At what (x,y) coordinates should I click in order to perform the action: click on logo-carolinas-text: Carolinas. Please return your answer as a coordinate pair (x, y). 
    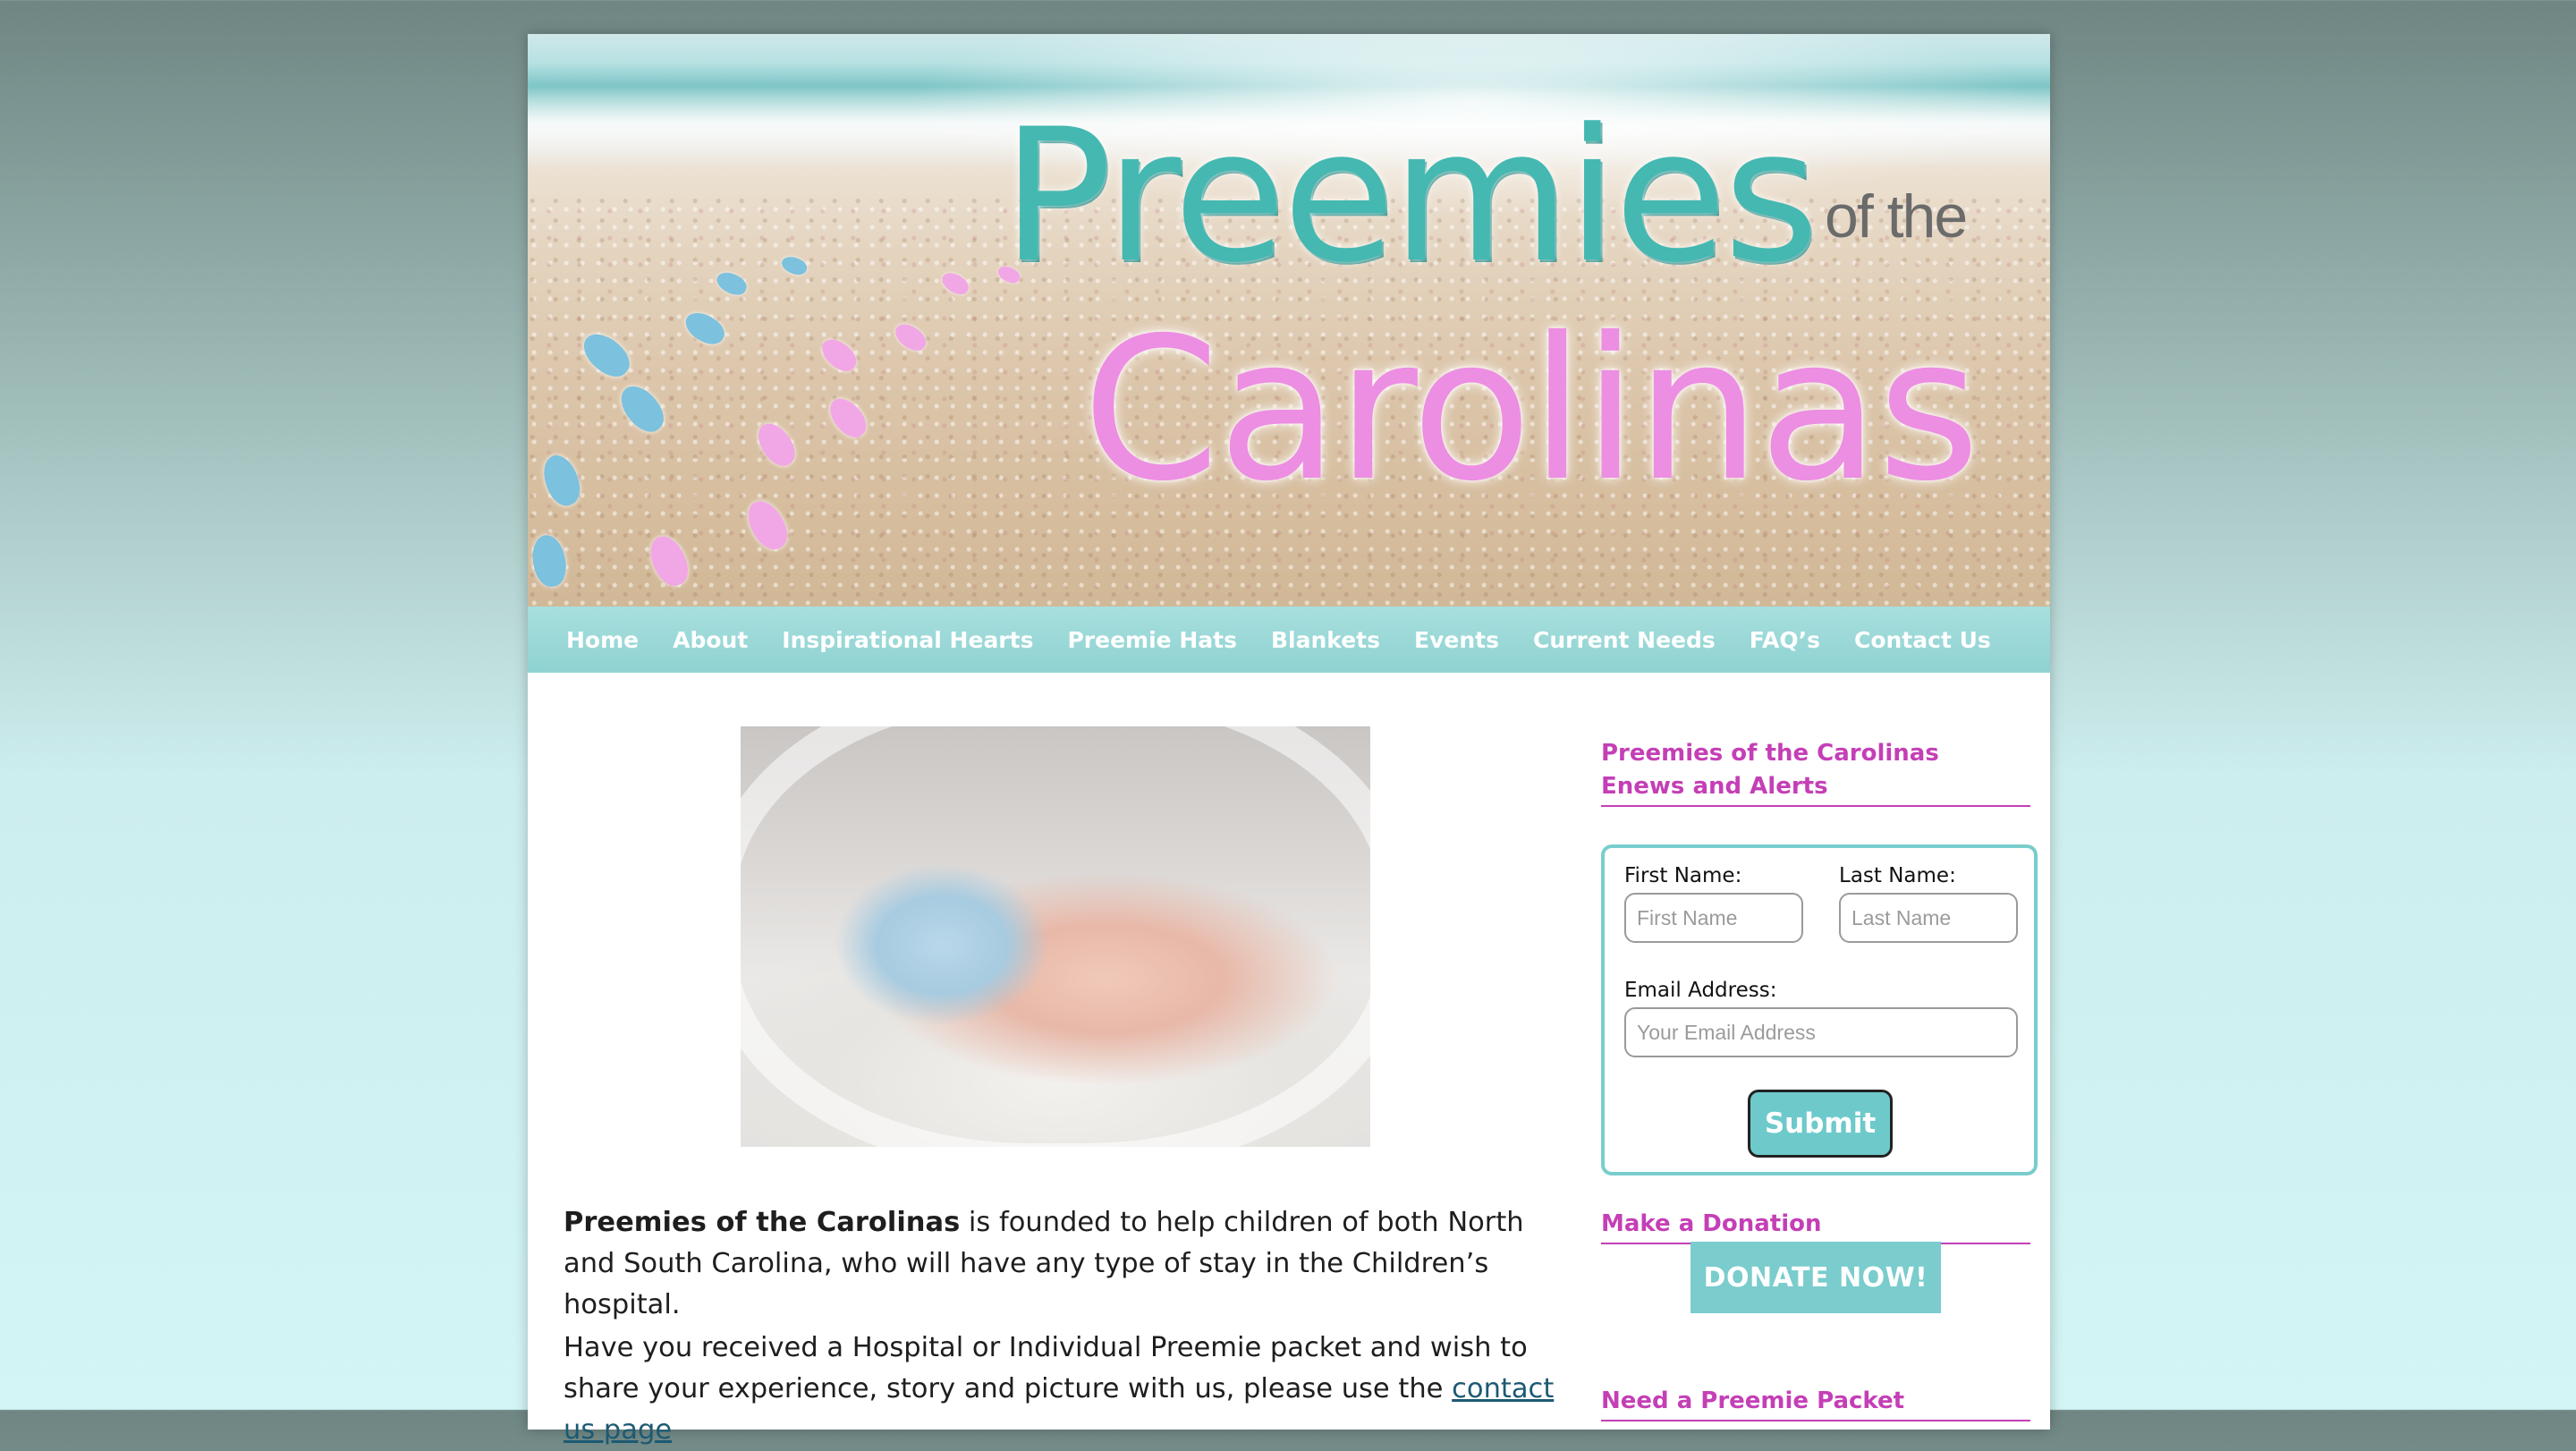
    Looking at the image, I should click on (1531, 409).